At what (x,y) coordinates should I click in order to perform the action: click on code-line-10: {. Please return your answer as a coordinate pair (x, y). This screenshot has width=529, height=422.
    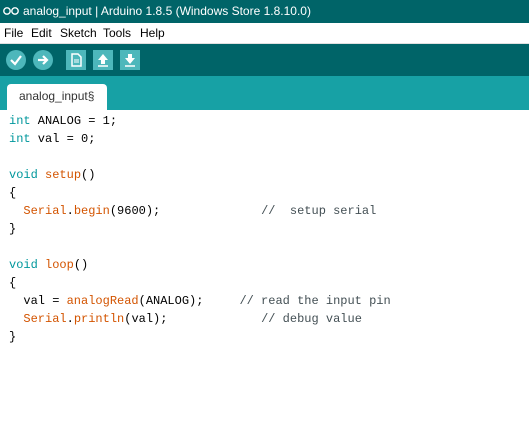
    Looking at the image, I should click on (13, 283).